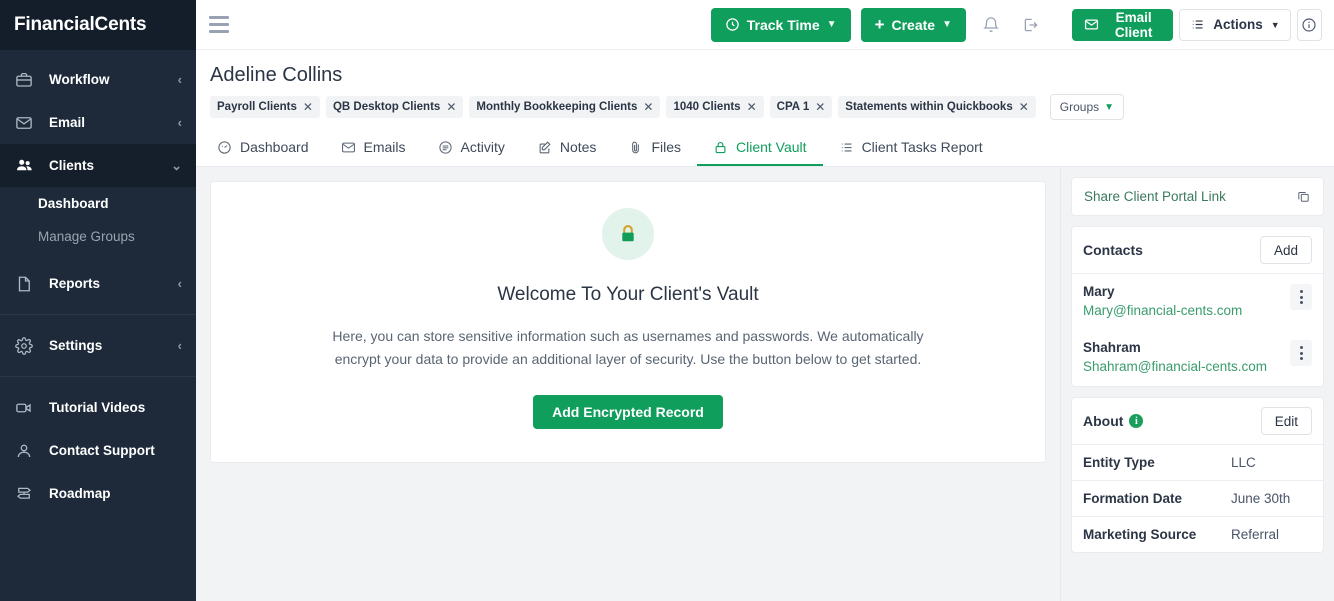 Image resolution: width=1334 pixels, height=601 pixels. Describe the element at coordinates (1099, 291) in the screenshot. I see `contact-name: Mary` at that location.